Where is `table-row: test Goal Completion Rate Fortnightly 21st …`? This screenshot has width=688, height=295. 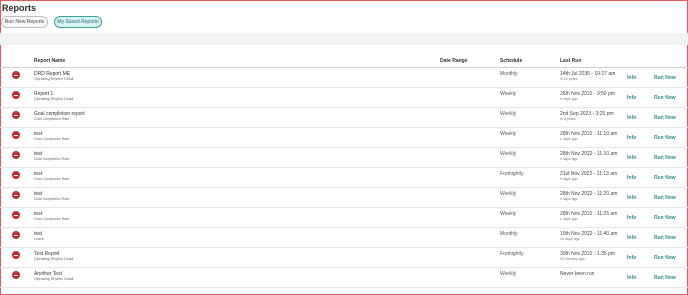
table-row: test Goal Completion Rate Fortnightly 21st … is located at coordinates (344, 178).